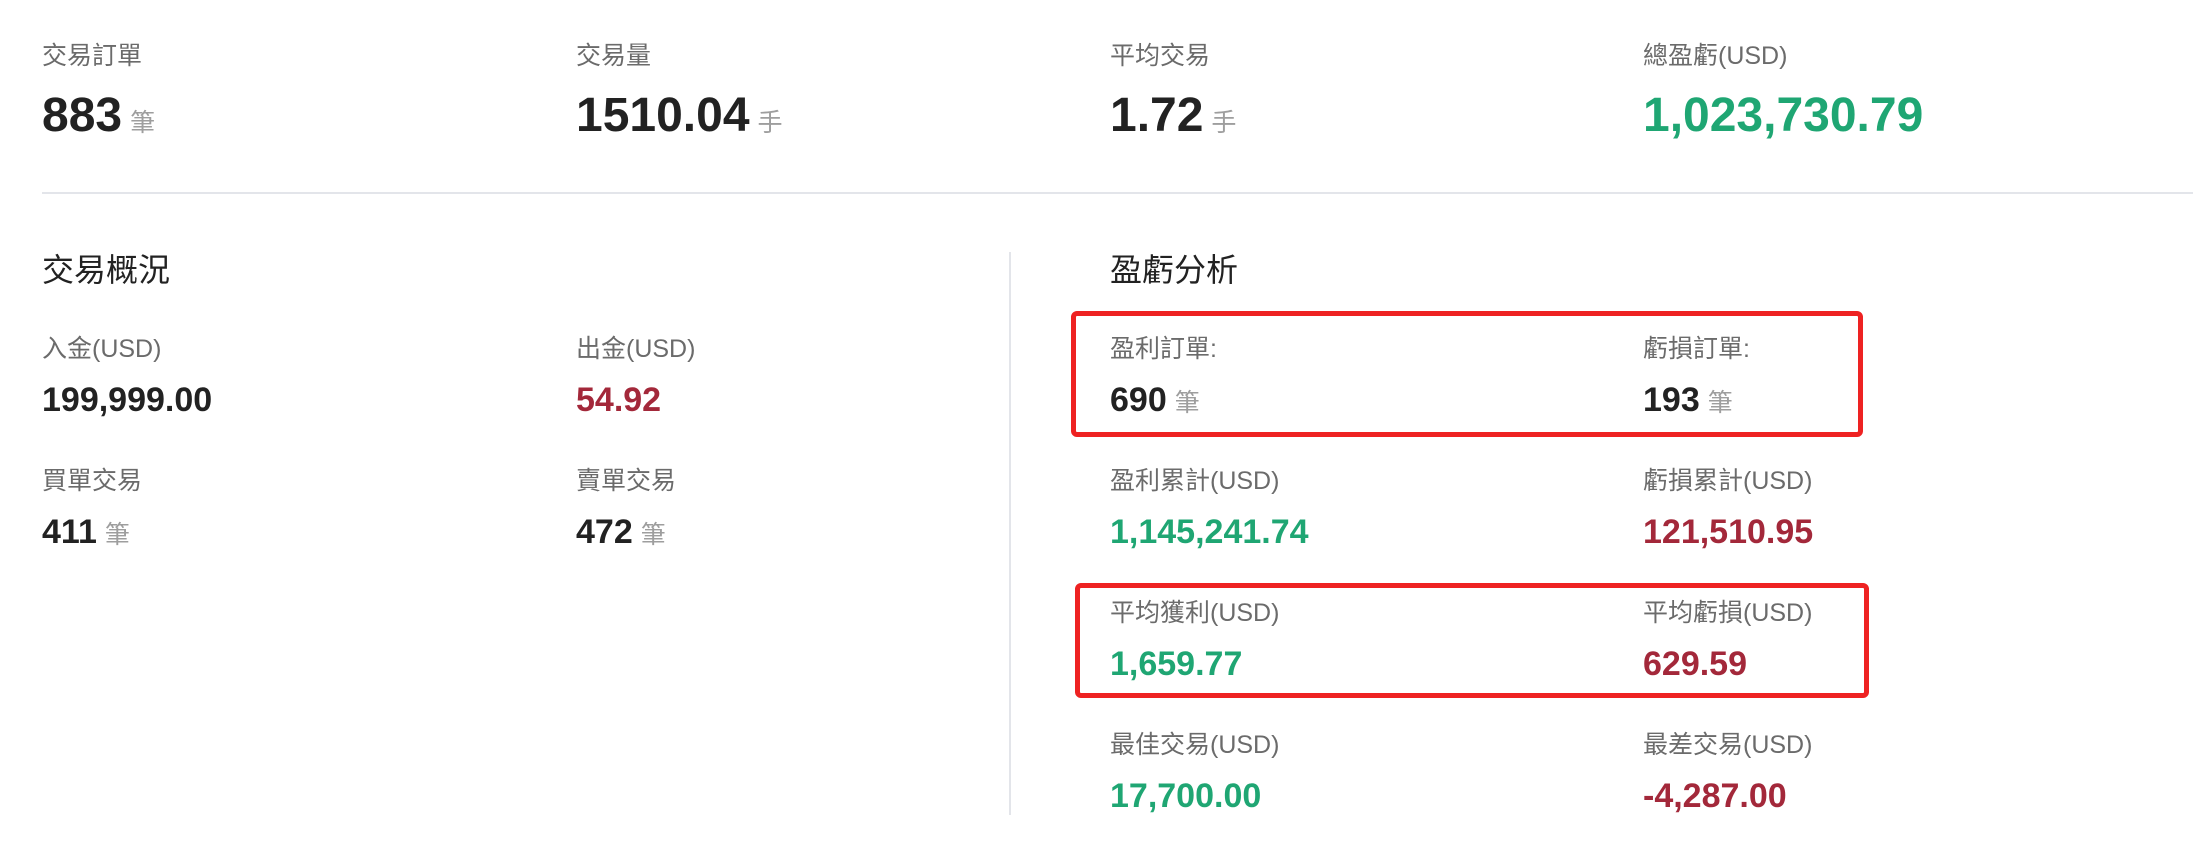  I want to click on profit-orders-value: 690 筆, so click(1155, 400).